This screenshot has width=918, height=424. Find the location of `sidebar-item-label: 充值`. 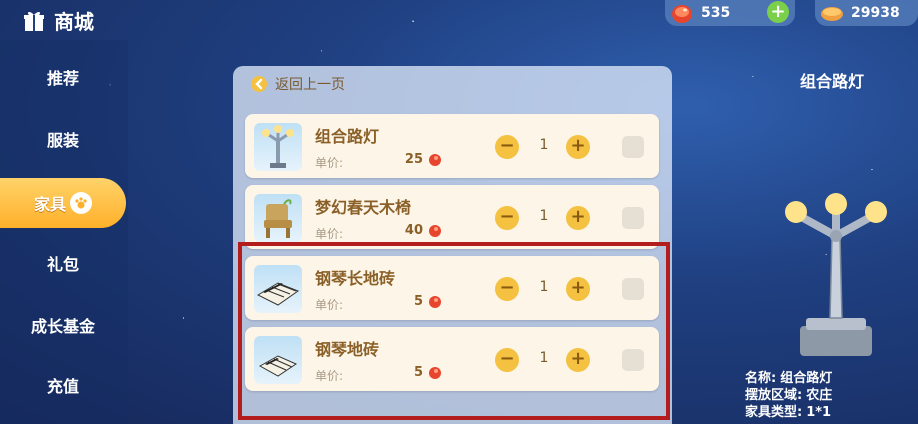

sidebar-item-label: 充值 is located at coordinates (62, 386).